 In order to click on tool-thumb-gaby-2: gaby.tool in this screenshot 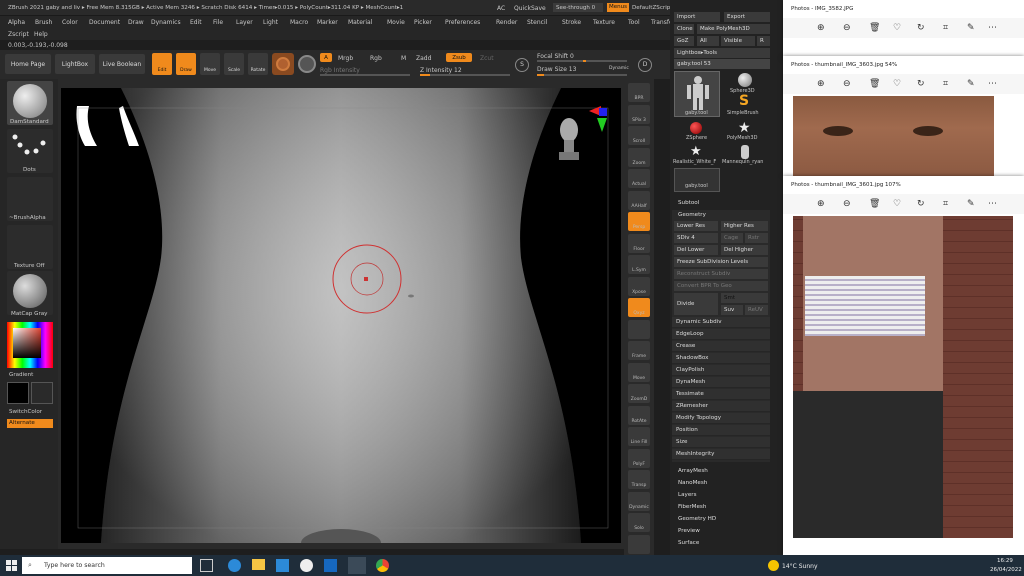, I will do `click(697, 180)`.